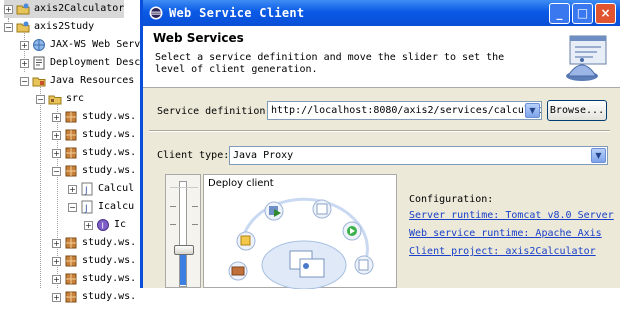 The image size is (620, 311). Describe the element at coordinates (586, 58) in the screenshot. I see `web-service-wizard-icon` at that location.